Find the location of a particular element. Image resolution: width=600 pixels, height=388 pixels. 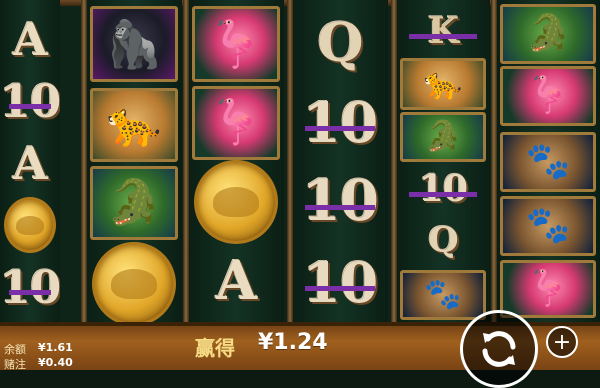

symbol-k: K is located at coordinates (443, 31).